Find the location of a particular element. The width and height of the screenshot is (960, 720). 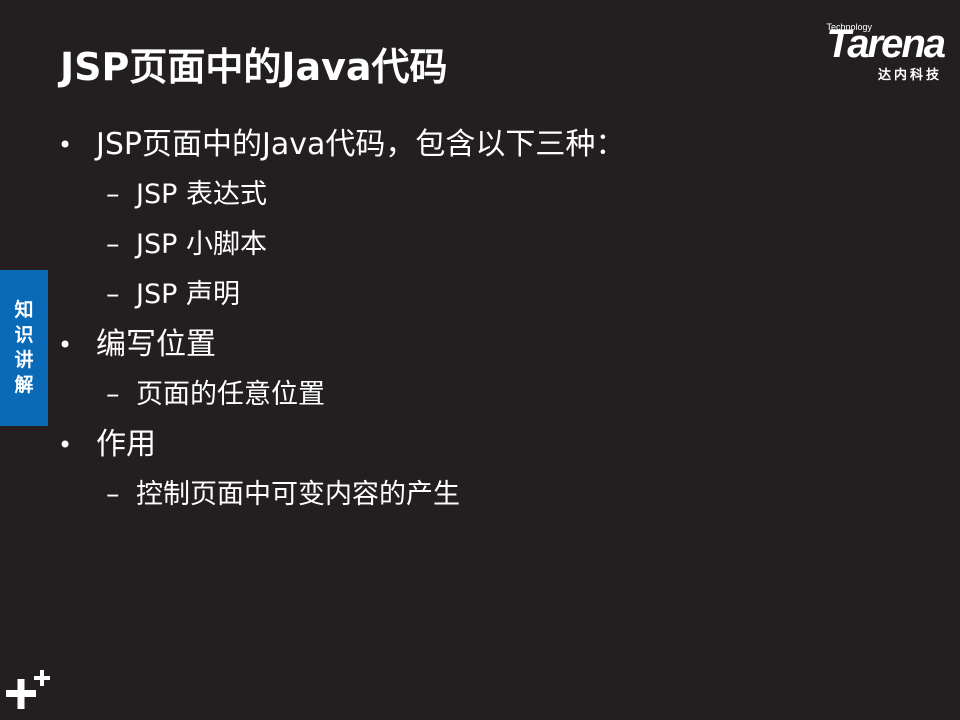

bullet-item: • 编写位置 is located at coordinates (488, 345).